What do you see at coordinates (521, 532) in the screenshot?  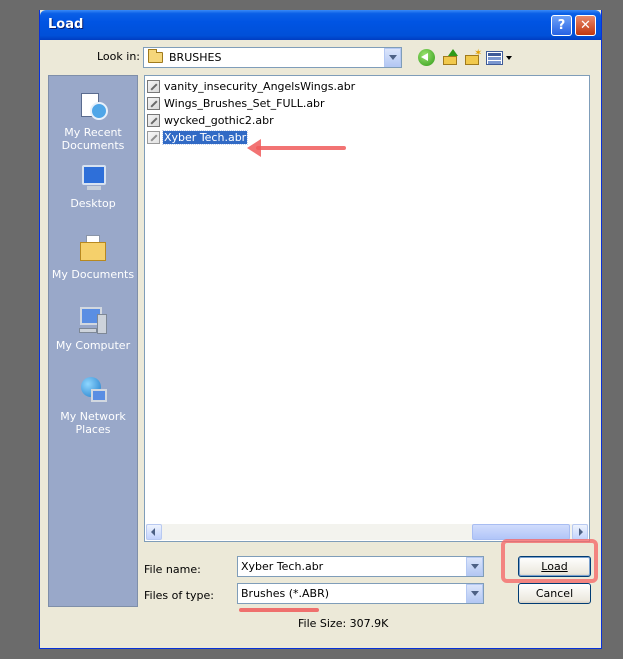 I see `scrollbar-thumb` at bounding box center [521, 532].